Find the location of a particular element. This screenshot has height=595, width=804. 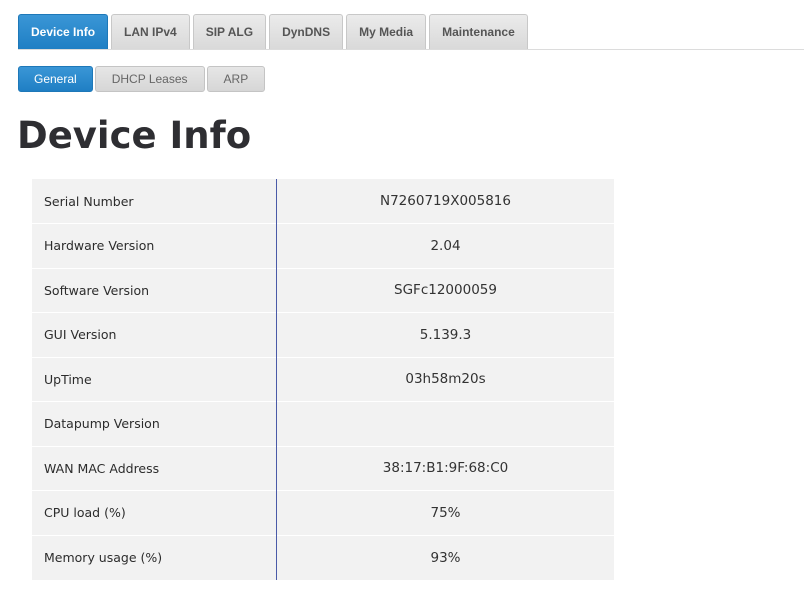

row-value: 38:17:B1:9F:68:C0 is located at coordinates (445, 468).